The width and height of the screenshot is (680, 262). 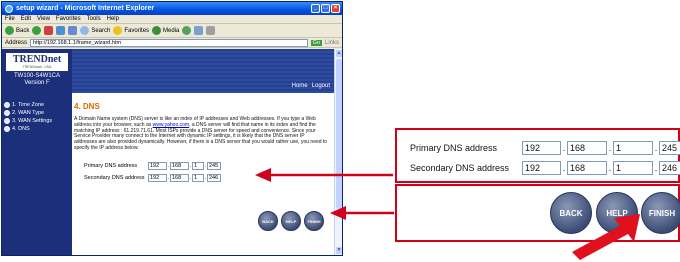 What do you see at coordinates (169, 42) in the screenshot?
I see `address-input: http://192.168.1.1/frame_wizard.htm` at bounding box center [169, 42].